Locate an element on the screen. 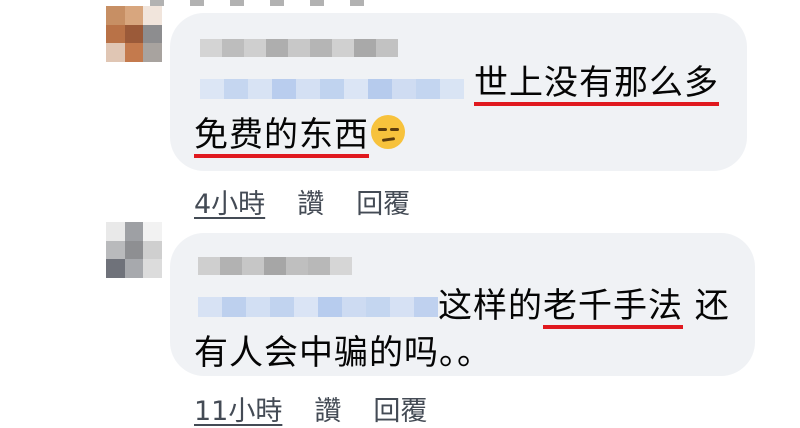 Image resolution: width=800 pixels, height=428 pixels. comment-text: 这样的老千手法 还 is located at coordinates (584, 306).